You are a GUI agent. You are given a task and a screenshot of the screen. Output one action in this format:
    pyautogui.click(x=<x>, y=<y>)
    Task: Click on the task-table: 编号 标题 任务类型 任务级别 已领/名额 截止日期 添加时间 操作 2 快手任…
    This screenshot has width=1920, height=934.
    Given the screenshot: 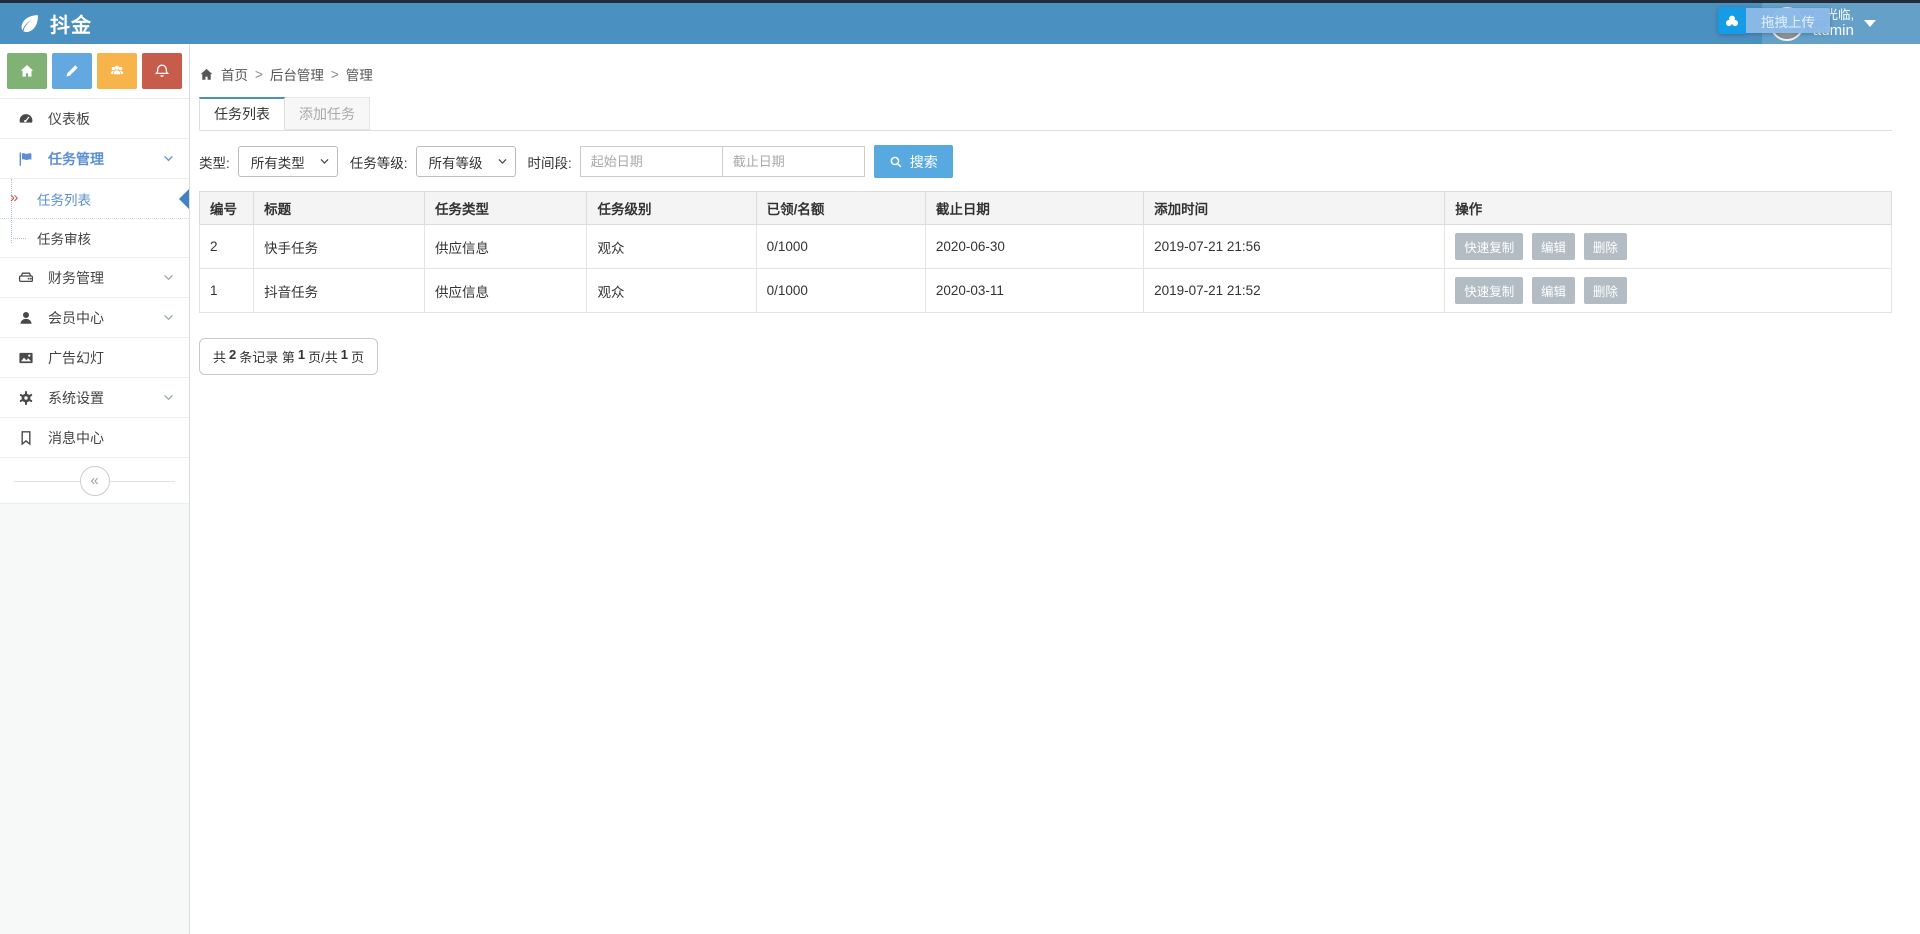 What is the action you would take?
    pyautogui.click(x=1045, y=252)
    